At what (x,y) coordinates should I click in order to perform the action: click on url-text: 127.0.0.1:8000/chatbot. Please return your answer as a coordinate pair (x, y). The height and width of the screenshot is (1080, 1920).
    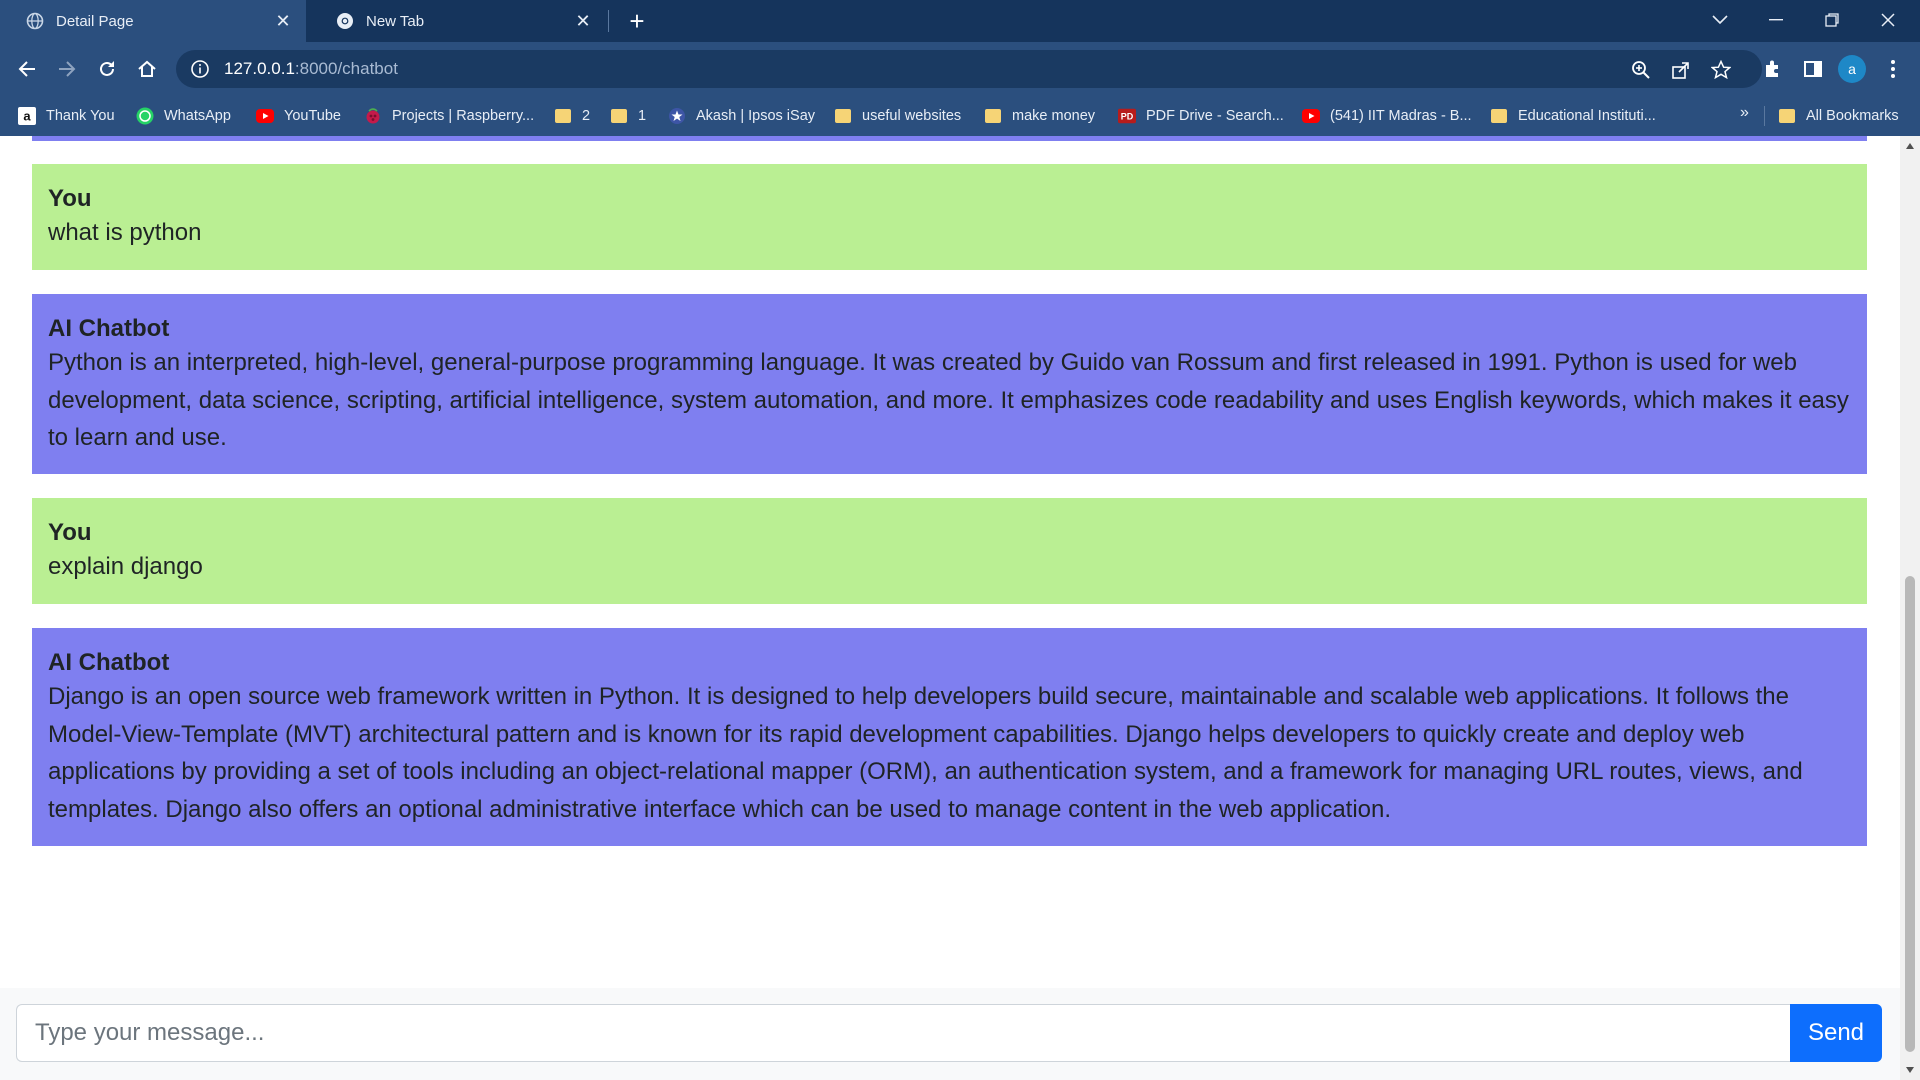
    Looking at the image, I should click on (311, 69).